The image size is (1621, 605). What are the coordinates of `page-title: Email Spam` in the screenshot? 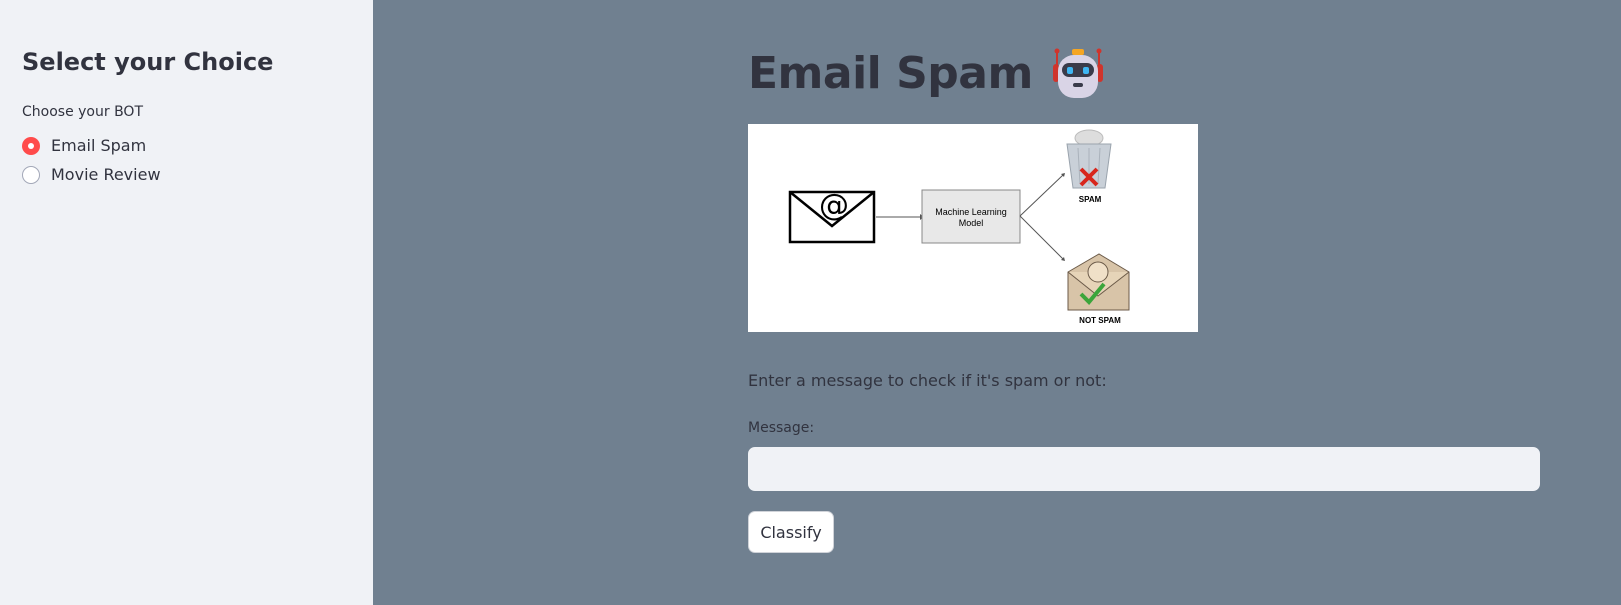 It's located at (926, 73).